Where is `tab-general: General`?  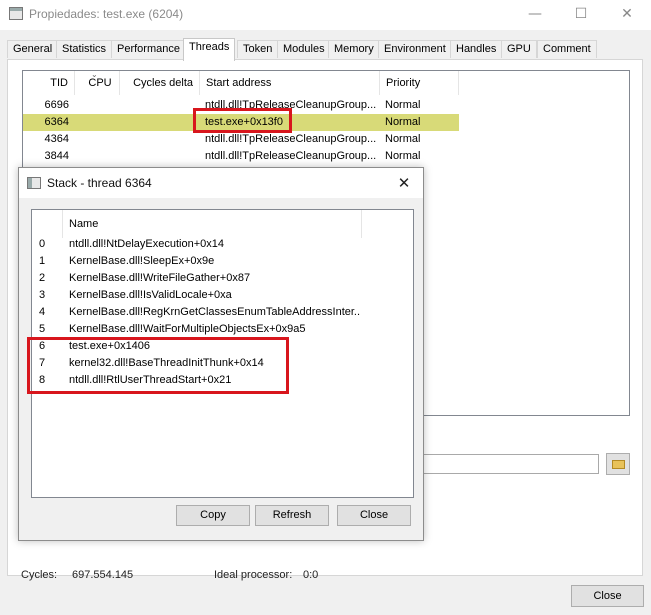
tab-general: General is located at coordinates (33, 49).